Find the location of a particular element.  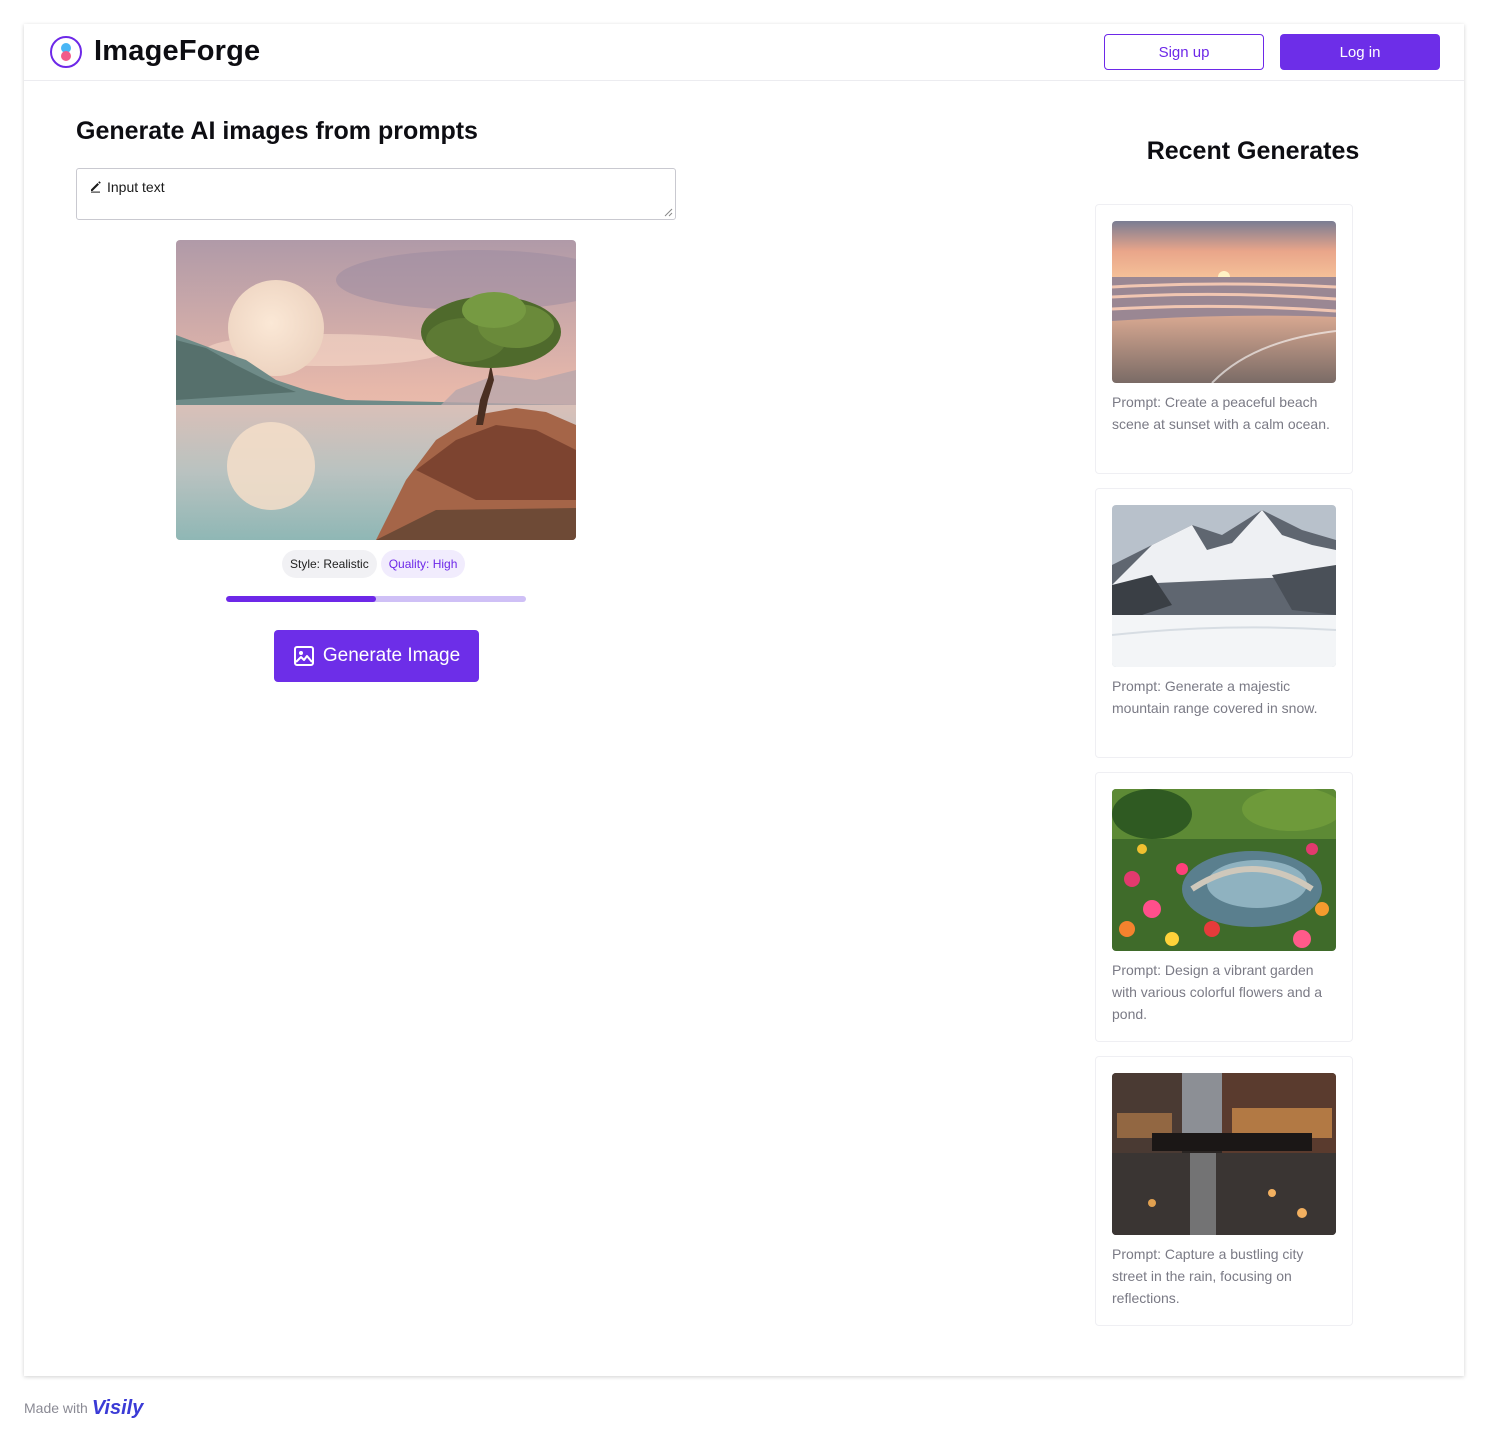

thumbnail-city is located at coordinates (1224, 1154).